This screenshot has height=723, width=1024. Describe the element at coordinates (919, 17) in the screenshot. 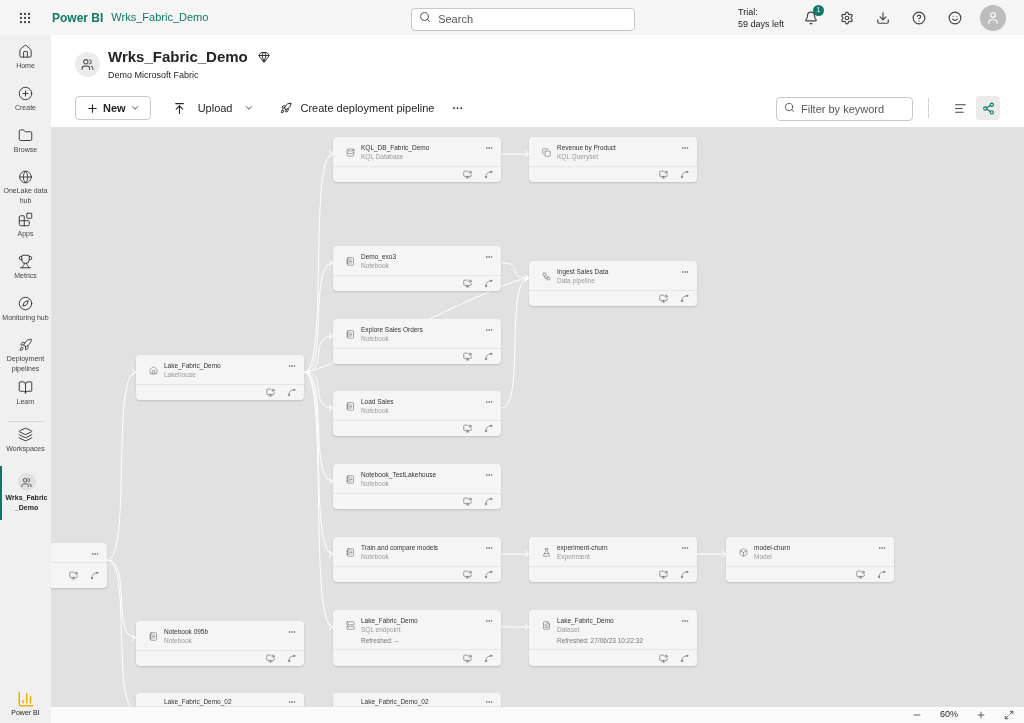

I see `help-icon` at that location.